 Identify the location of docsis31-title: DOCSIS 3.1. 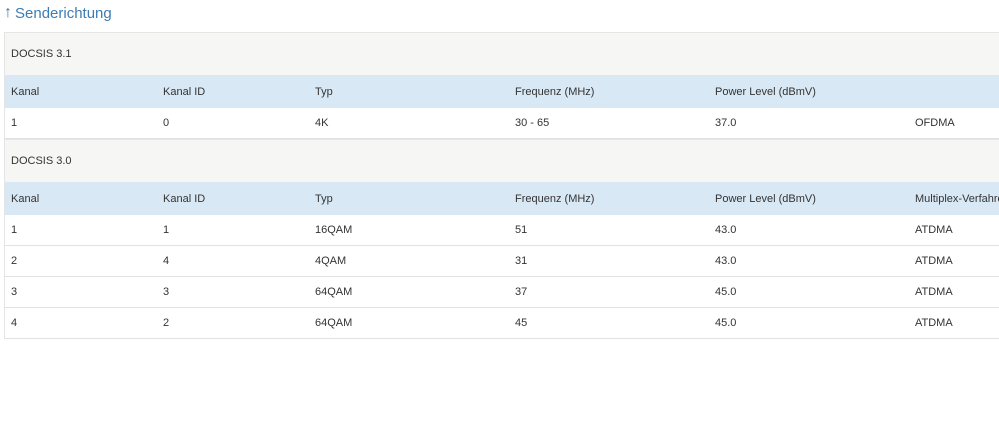
(41, 54).